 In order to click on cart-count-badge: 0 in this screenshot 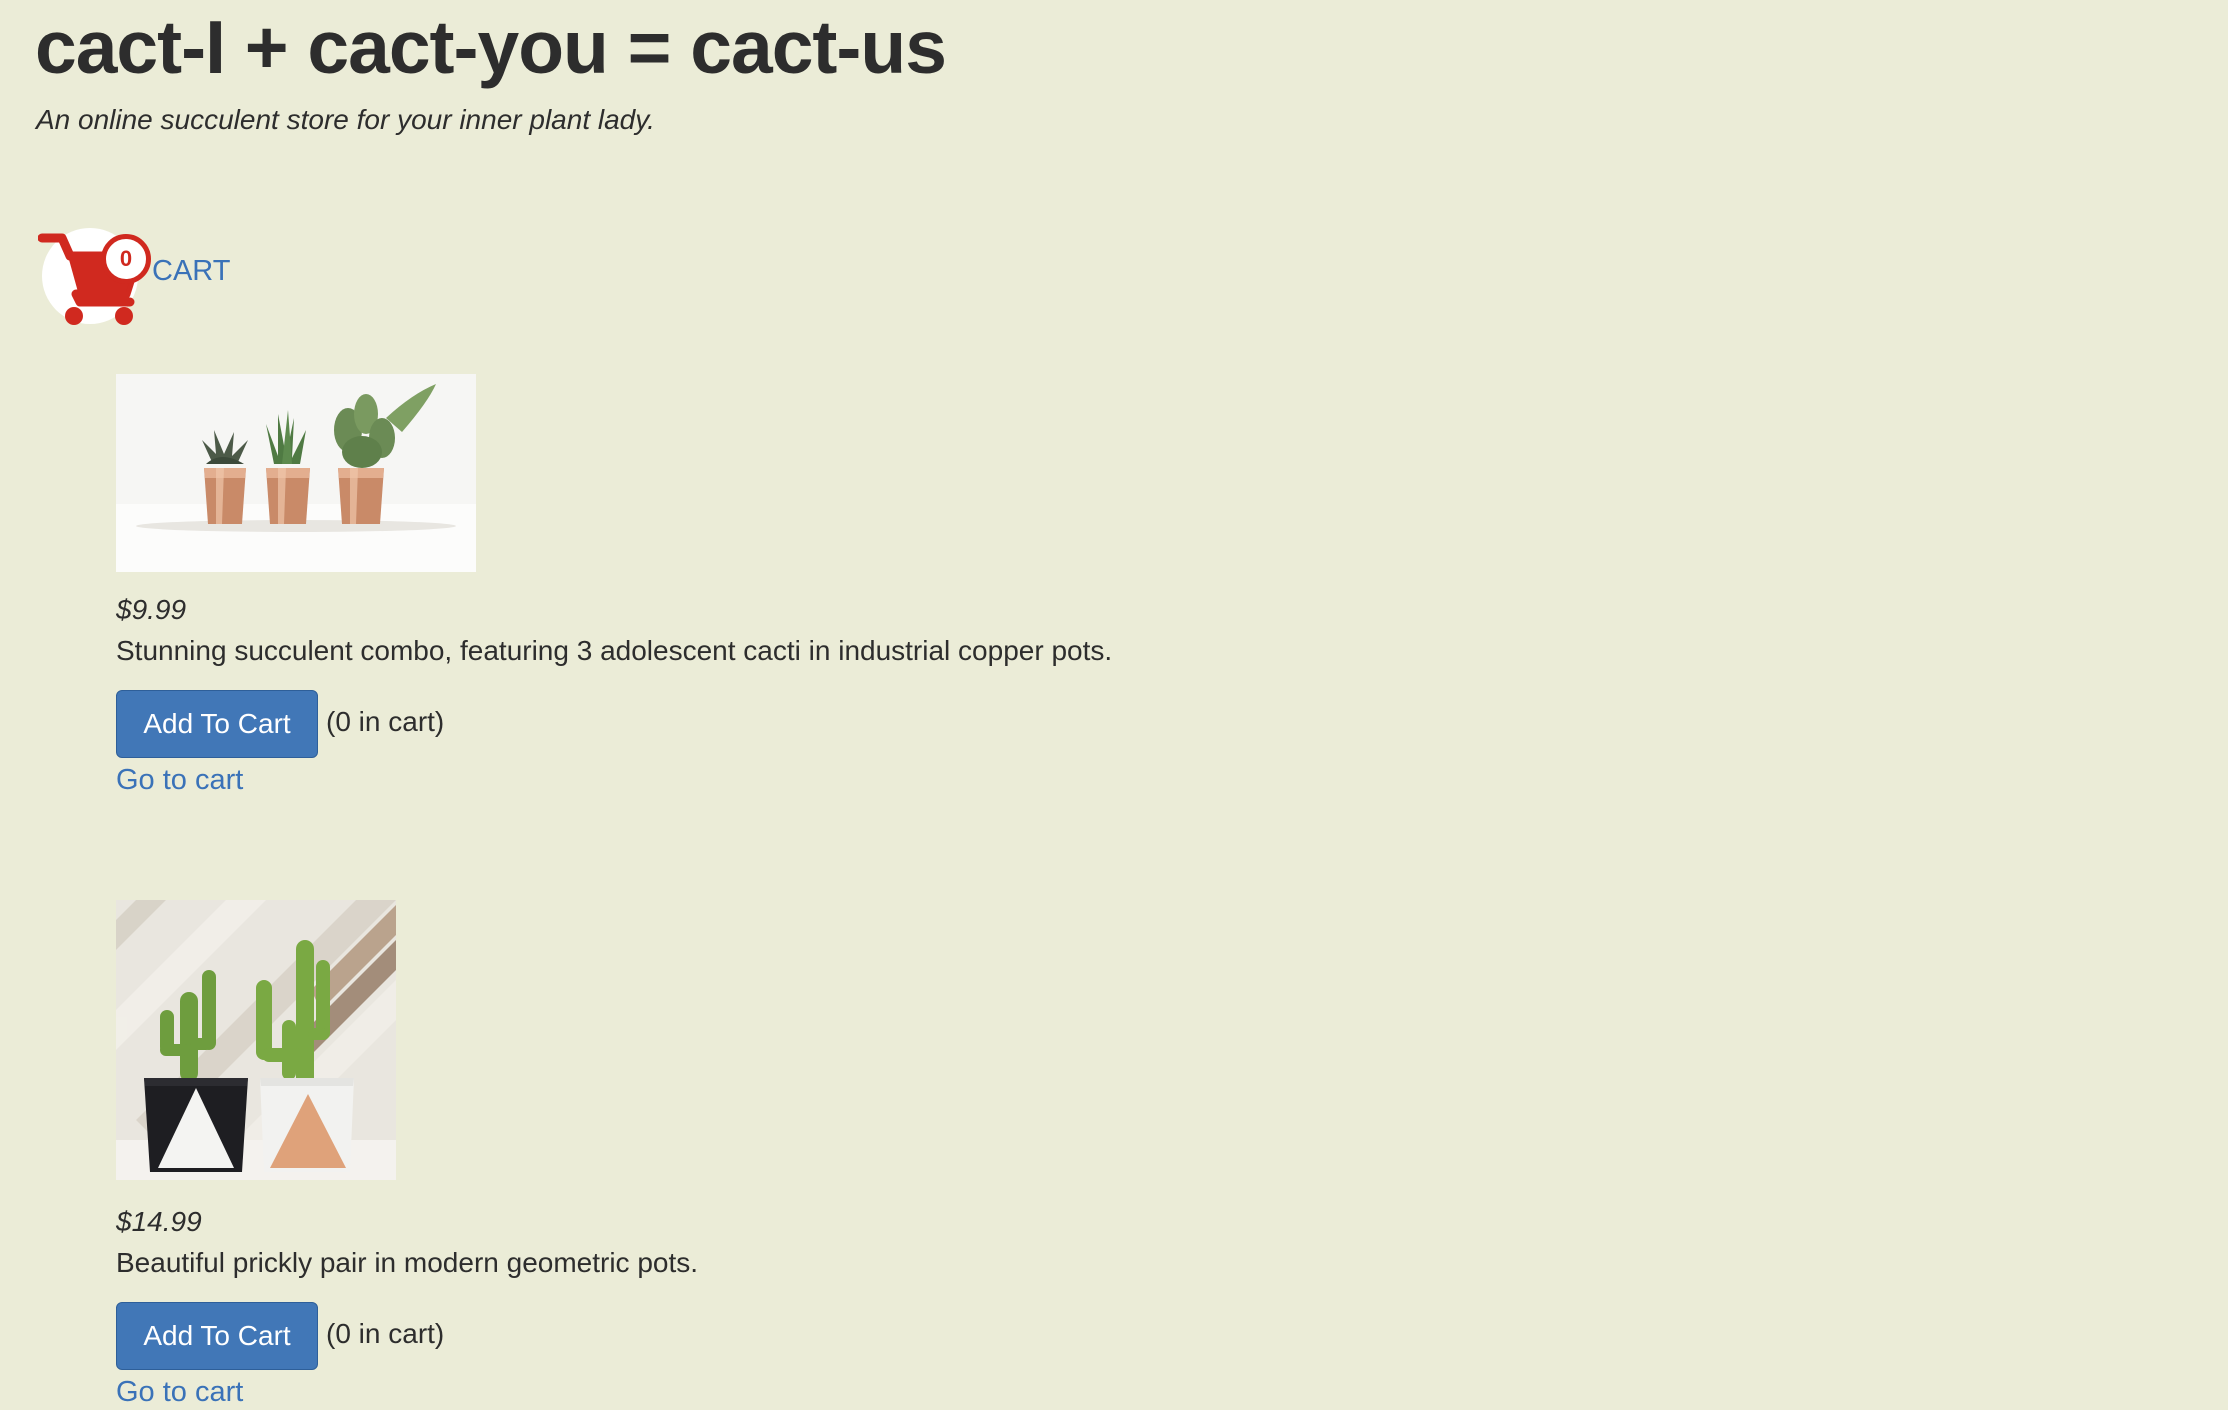, I will do `click(126, 259)`.